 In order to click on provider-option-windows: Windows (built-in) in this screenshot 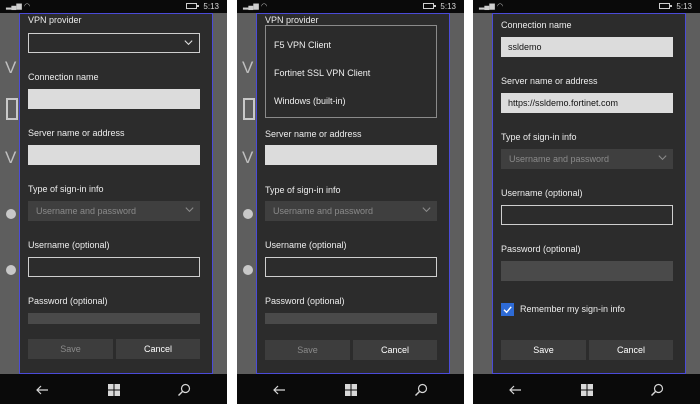, I will do `click(310, 101)`.